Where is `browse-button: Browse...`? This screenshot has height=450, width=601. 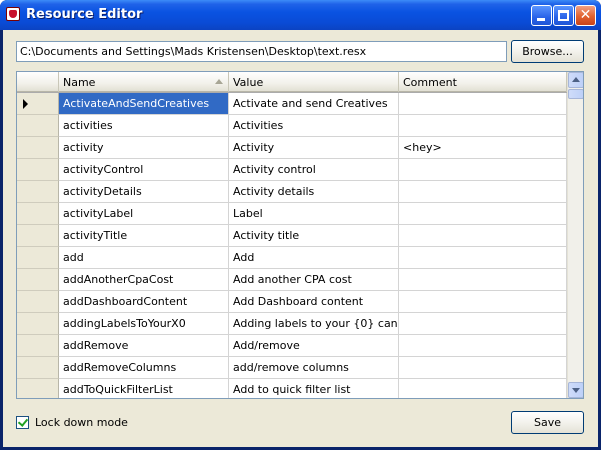
browse-button: Browse... is located at coordinates (547, 51).